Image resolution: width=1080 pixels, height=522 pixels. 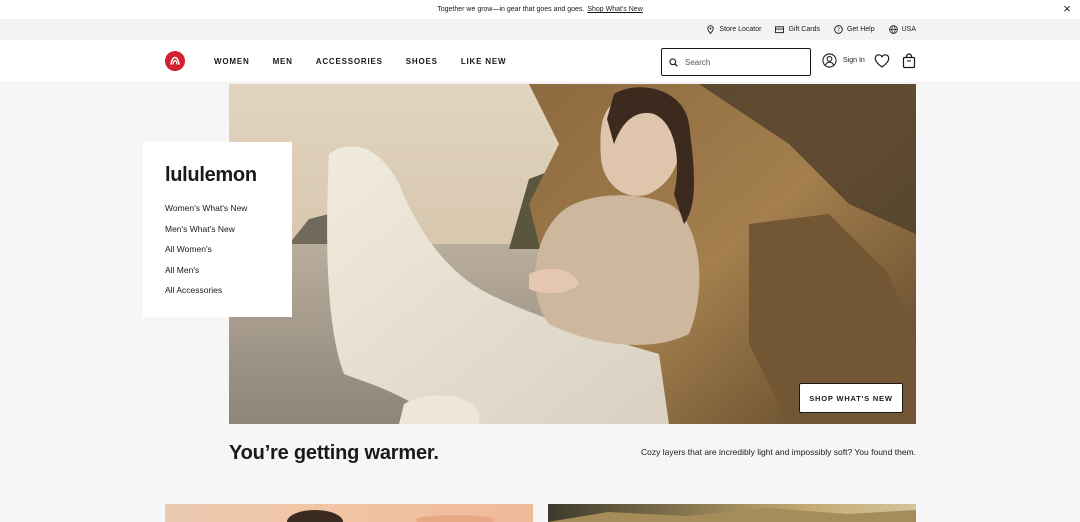 I want to click on nav-shoes: SHOES, so click(x=422, y=61).